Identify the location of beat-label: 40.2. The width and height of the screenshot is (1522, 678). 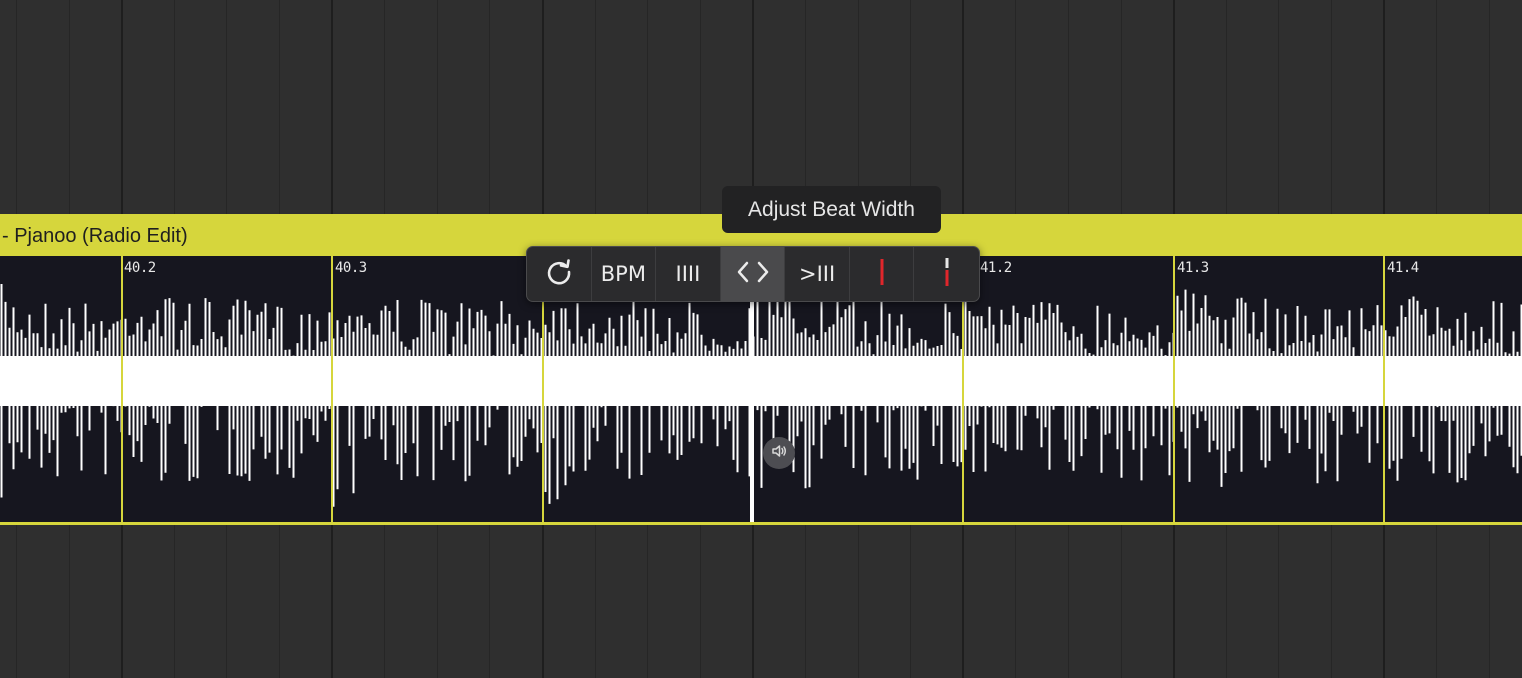
(140, 268).